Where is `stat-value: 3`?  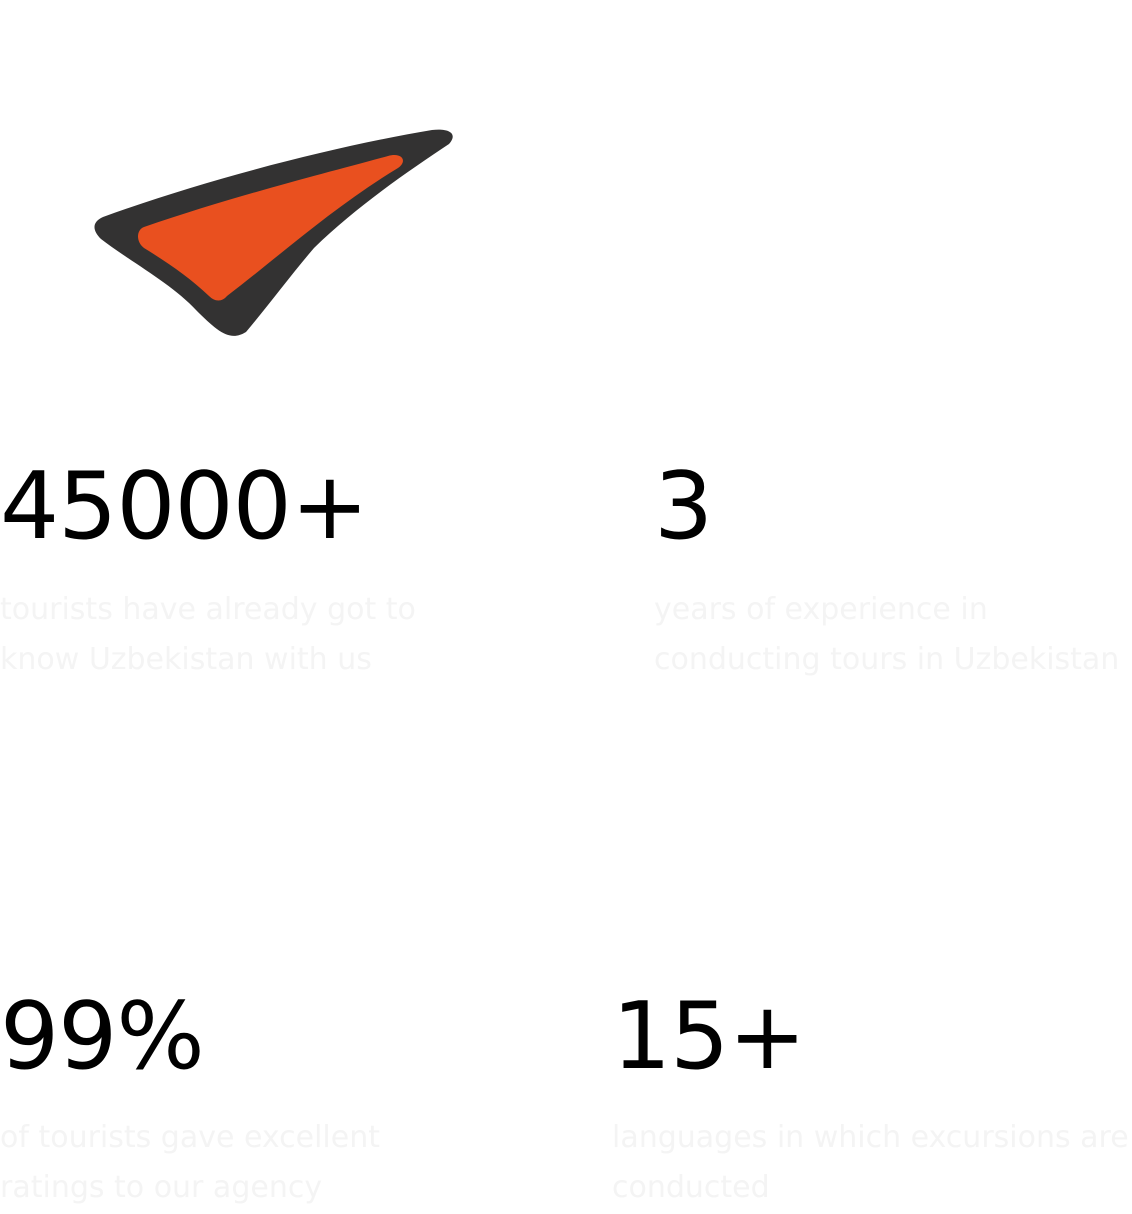 stat-value: 3 is located at coordinates (683, 506).